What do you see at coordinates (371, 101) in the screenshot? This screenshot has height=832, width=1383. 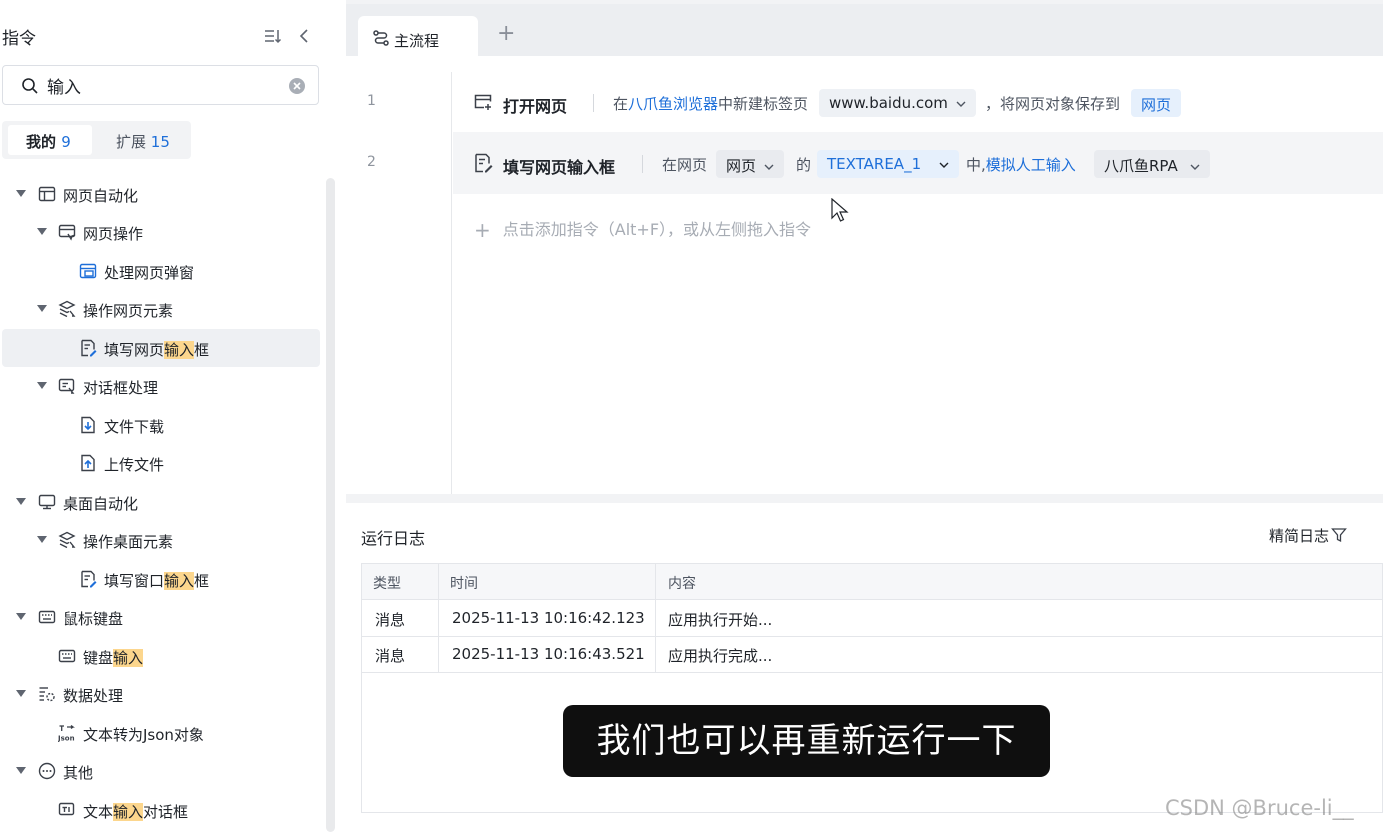 I see `line-number: 1` at bounding box center [371, 101].